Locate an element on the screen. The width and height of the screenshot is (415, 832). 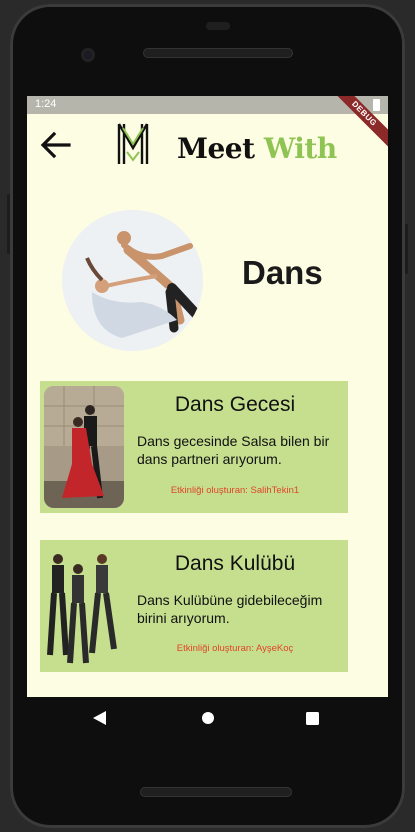
logo-word-with: With is located at coordinates (300, 148).